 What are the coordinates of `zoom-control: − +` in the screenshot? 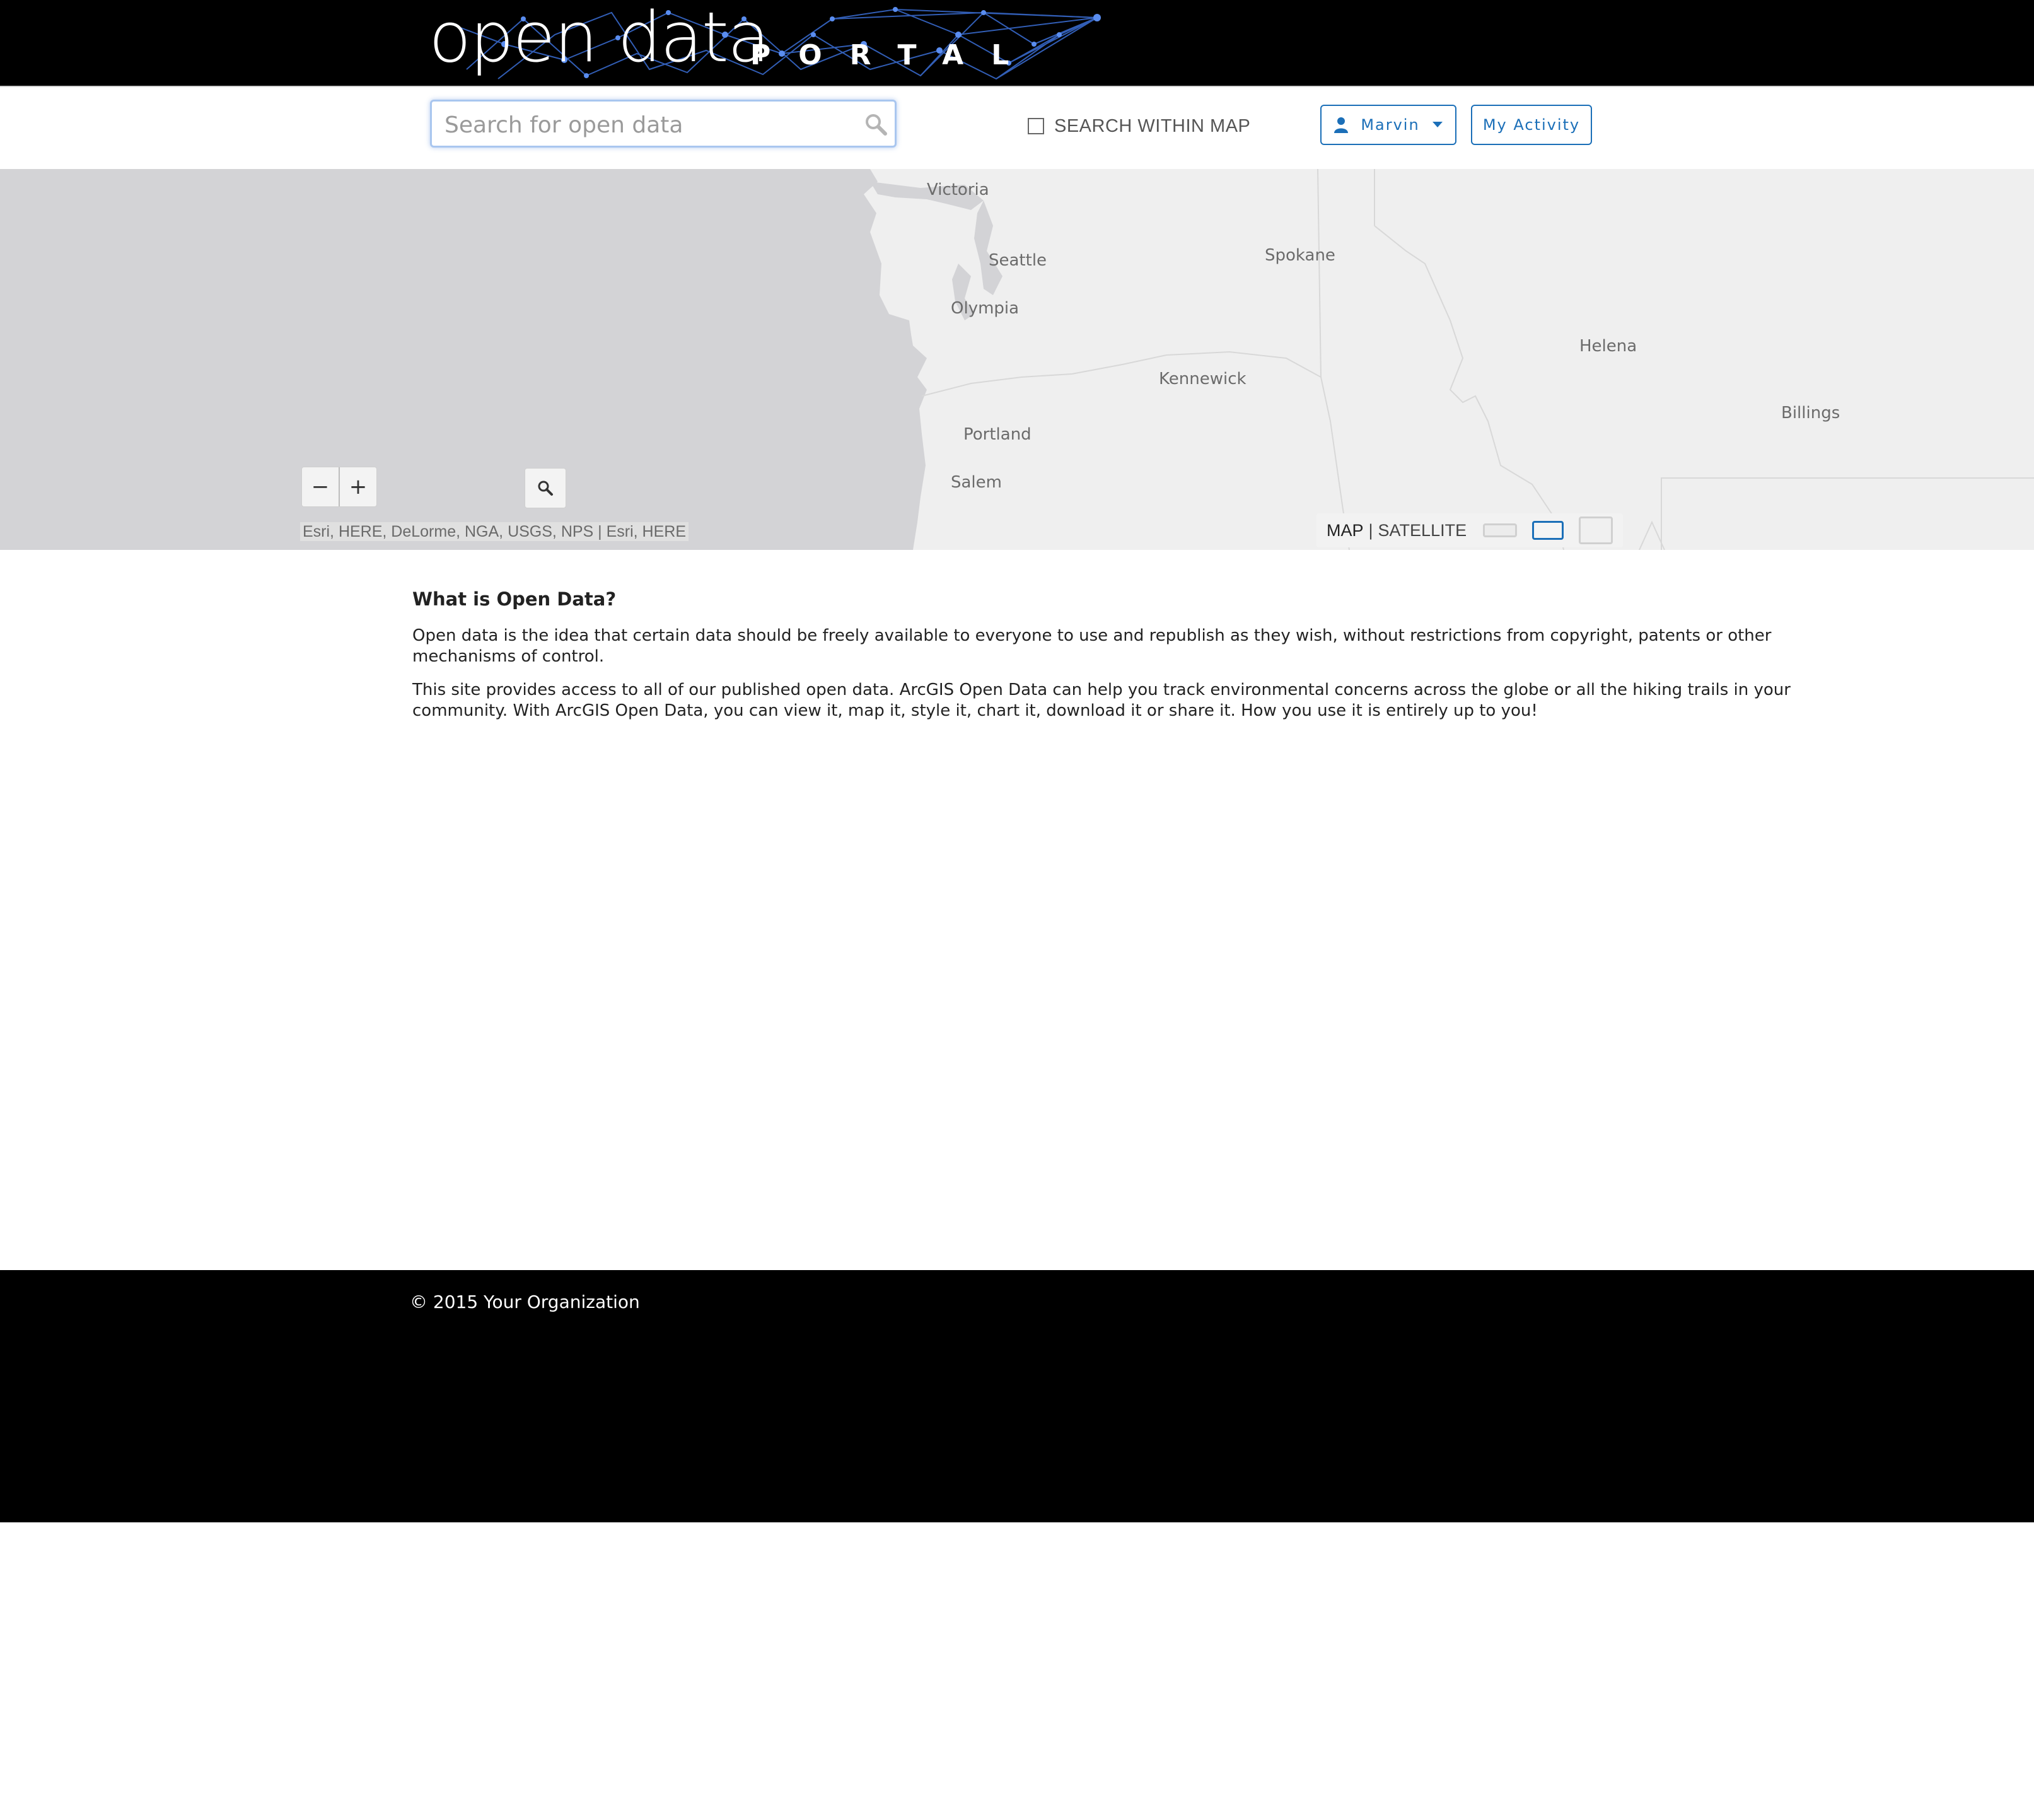 It's located at (339, 487).